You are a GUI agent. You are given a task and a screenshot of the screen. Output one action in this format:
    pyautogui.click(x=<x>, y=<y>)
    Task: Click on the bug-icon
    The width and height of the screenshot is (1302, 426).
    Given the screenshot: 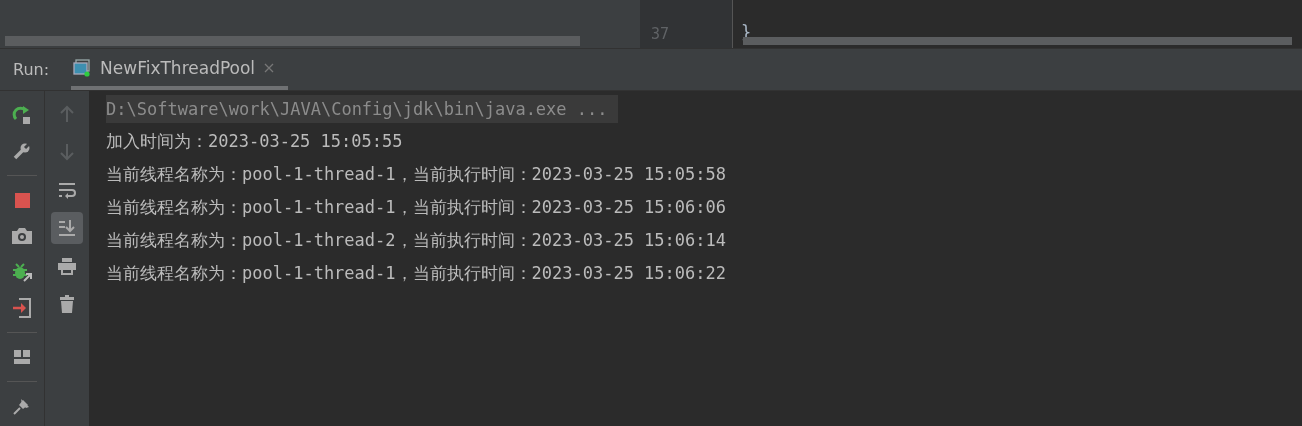 What is the action you would take?
    pyautogui.click(x=22, y=272)
    